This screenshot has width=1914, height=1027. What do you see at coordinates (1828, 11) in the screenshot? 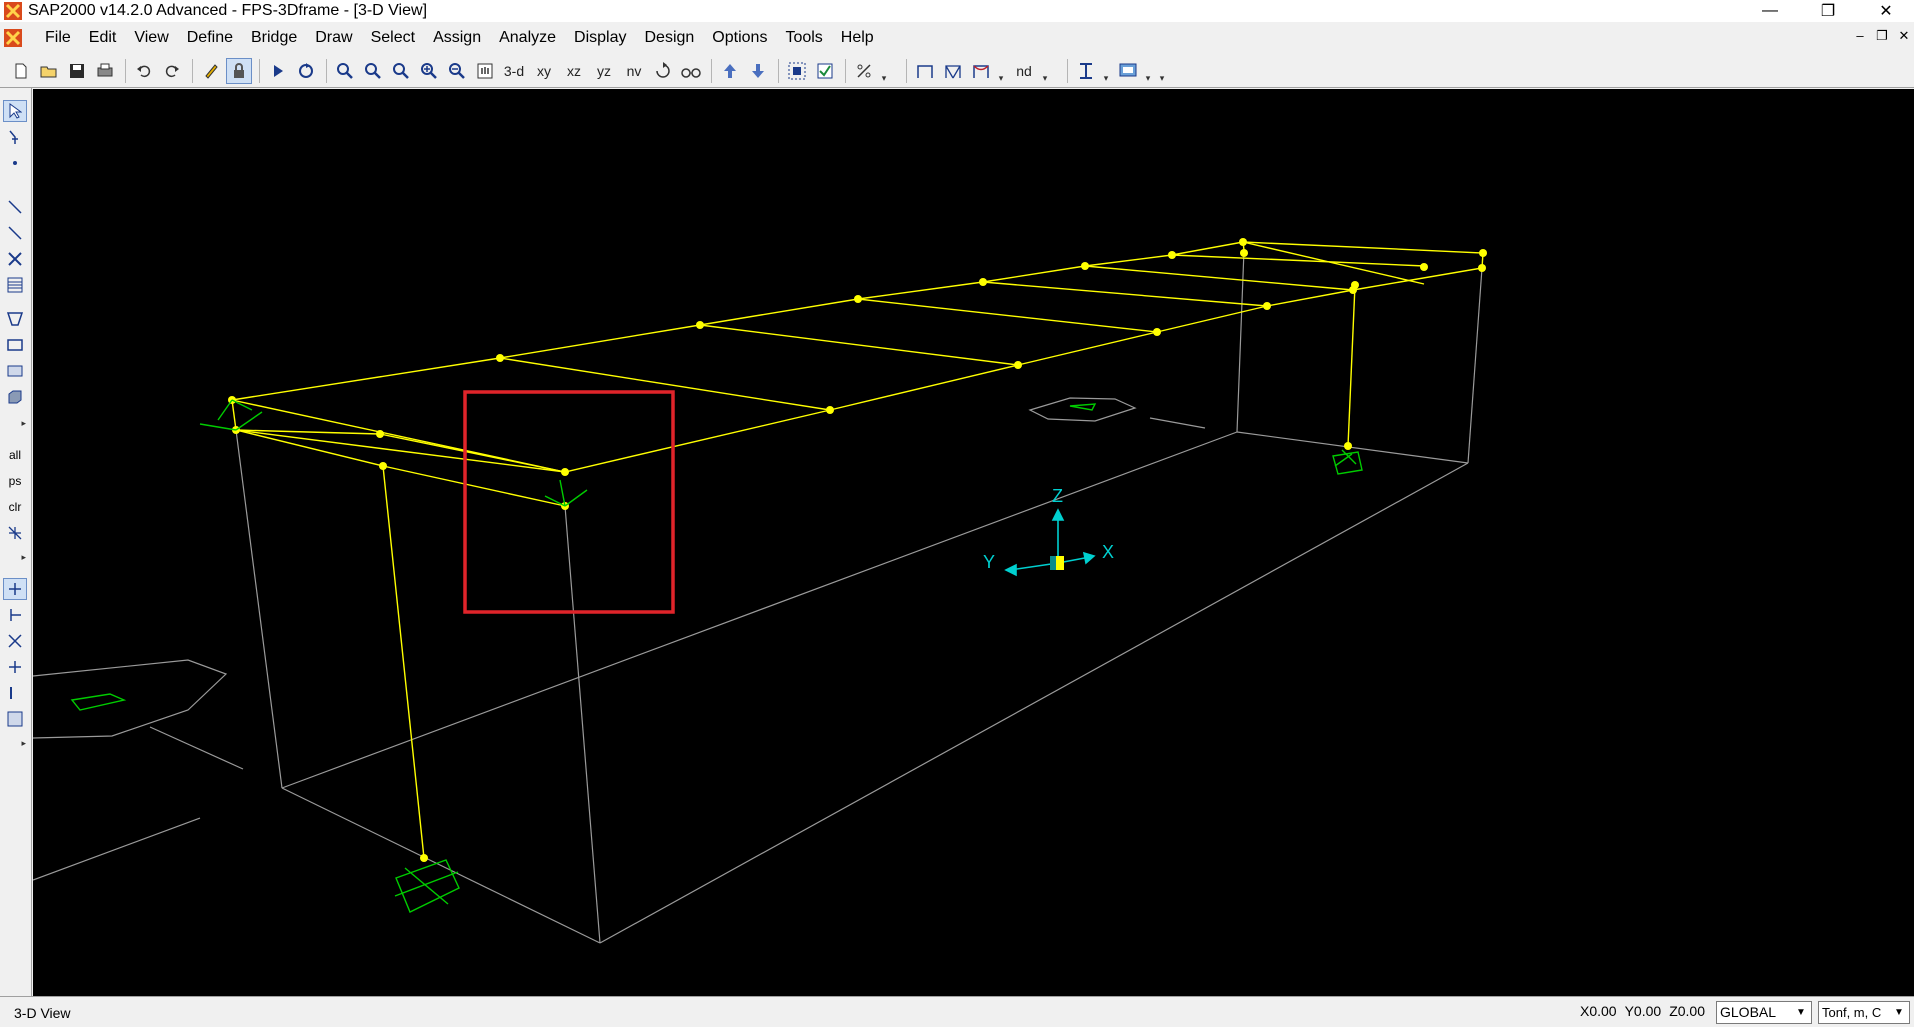
I see `restore-button: ❐` at bounding box center [1828, 11].